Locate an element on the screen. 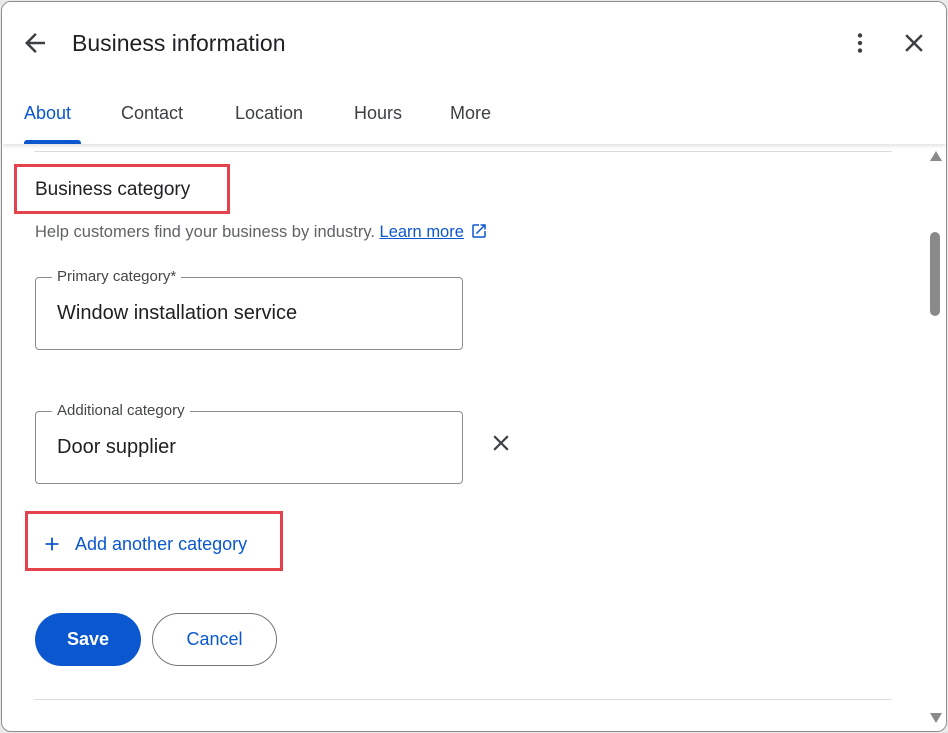 This screenshot has width=948, height=733. add-another-category-label: Add another category is located at coordinates (161, 544).